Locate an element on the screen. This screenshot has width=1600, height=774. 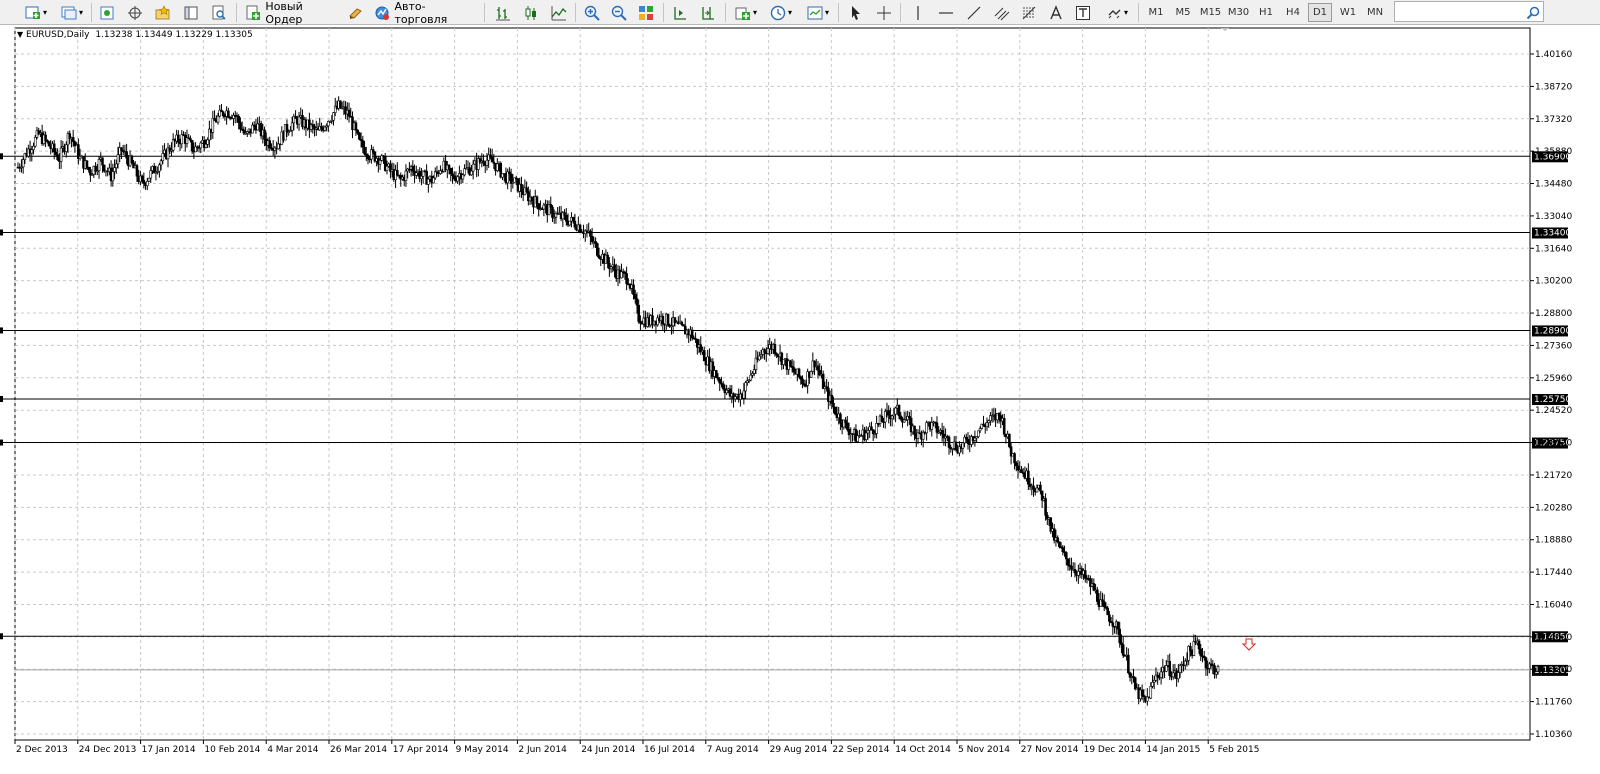
search-button is located at coordinates (1533, 12).